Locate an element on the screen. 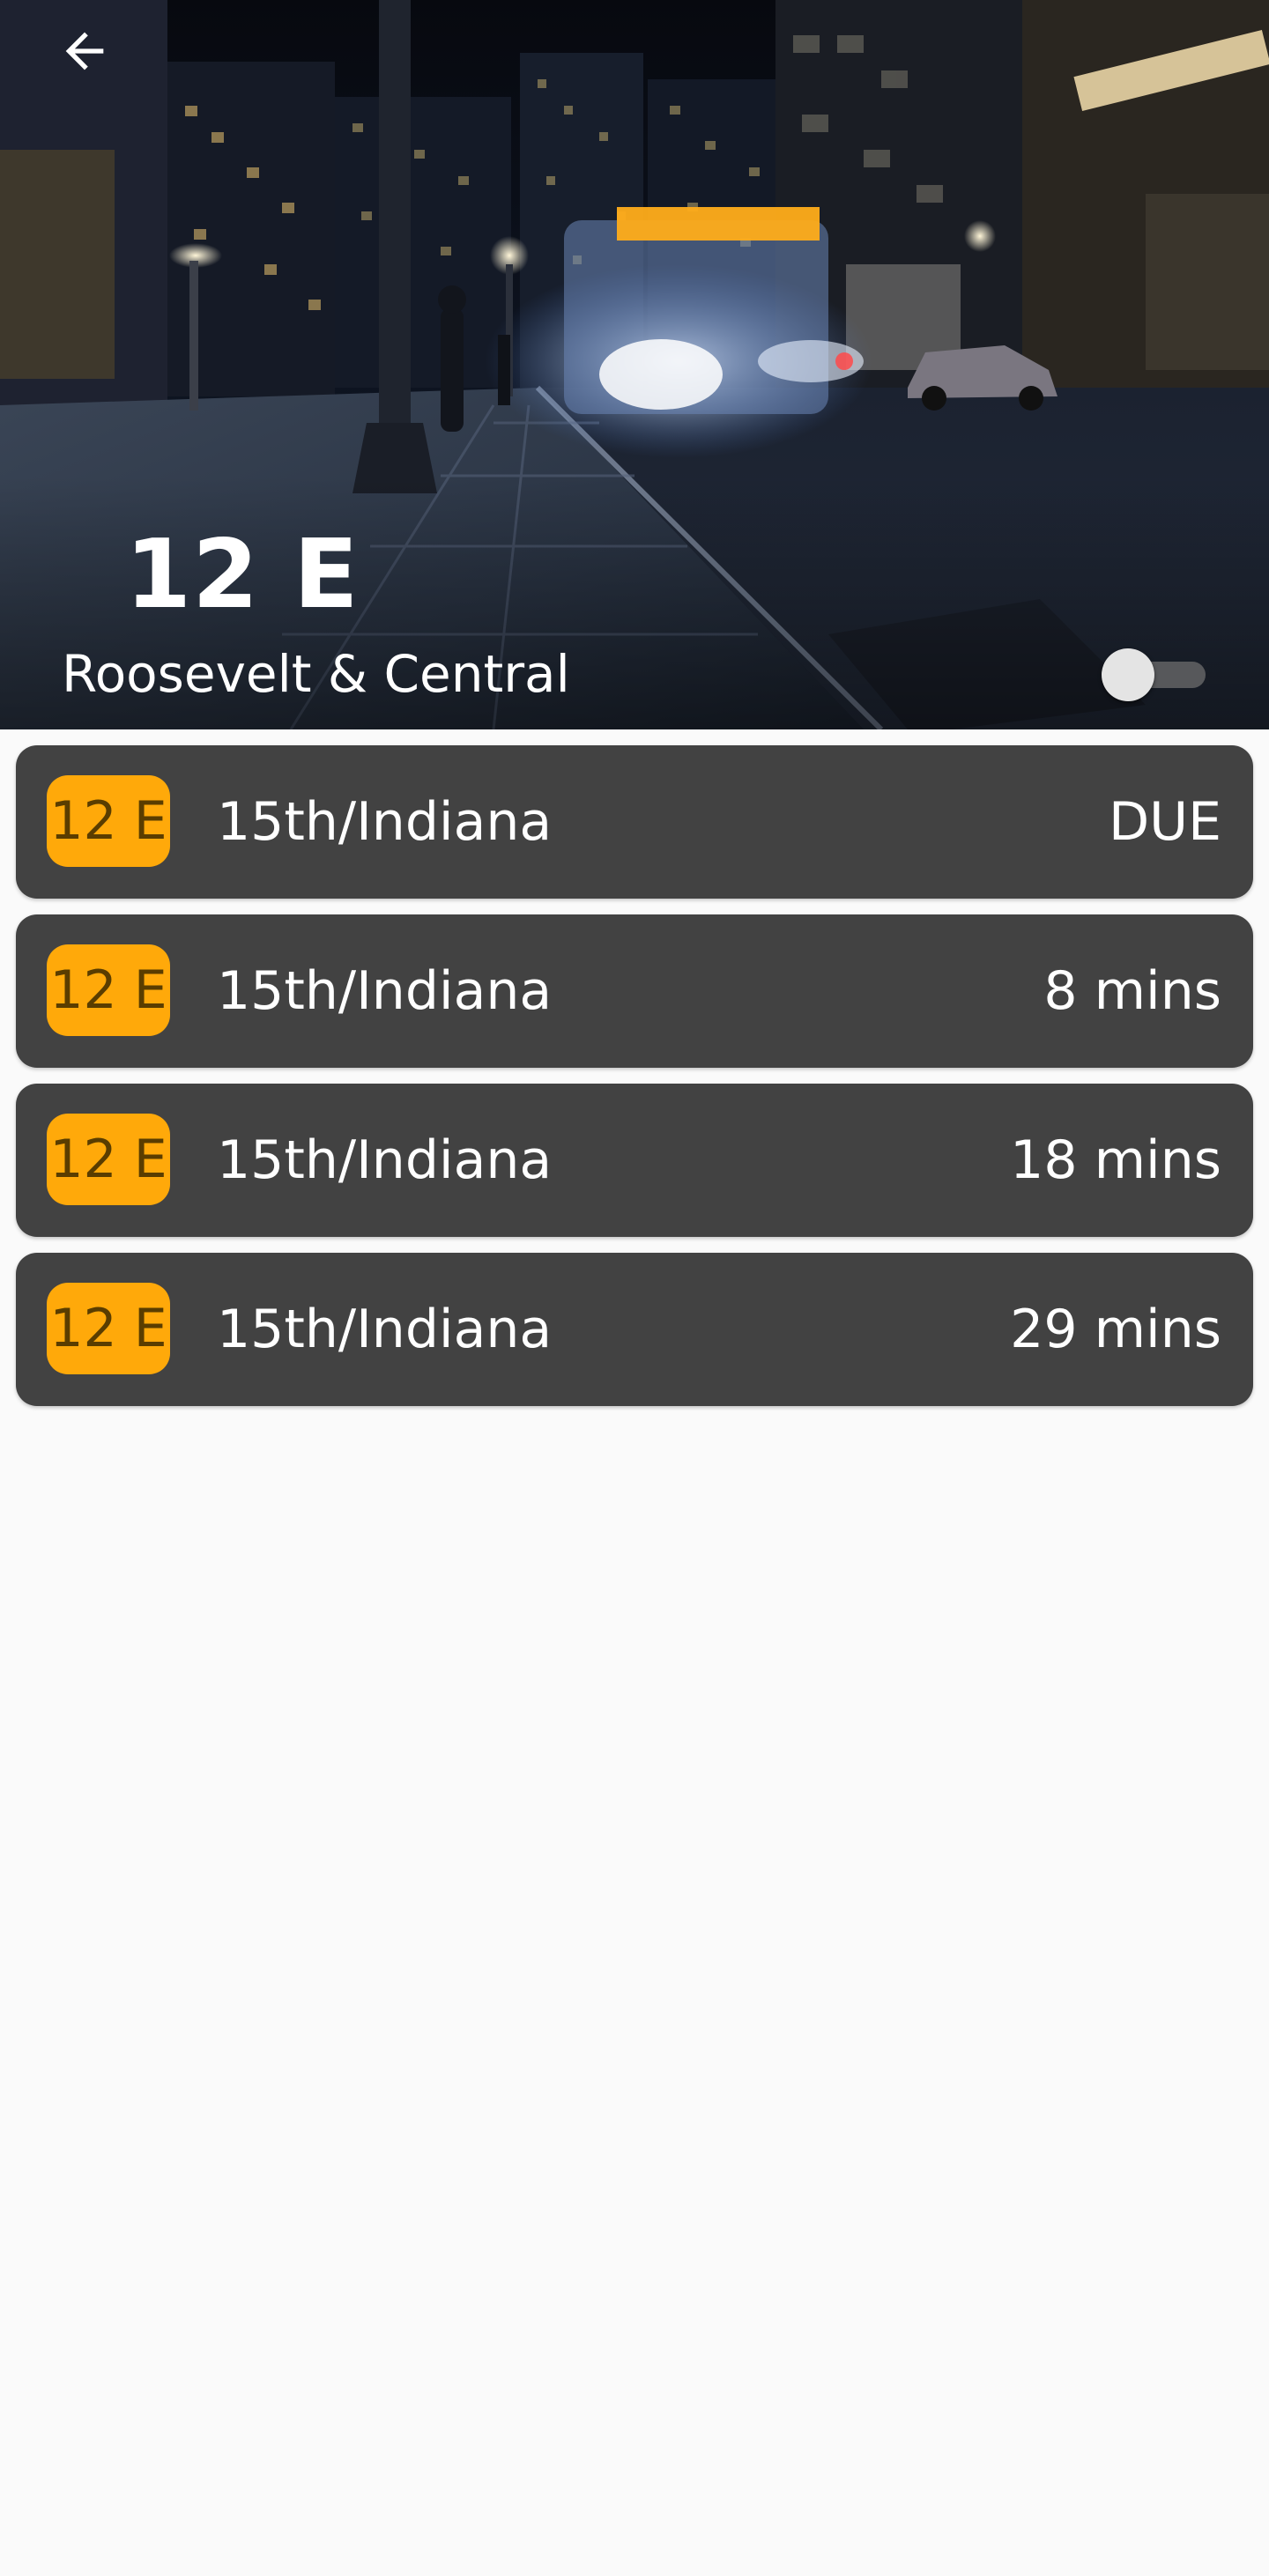  arrival-card: 12 E 15th/Indiana 18 mins is located at coordinates (634, 1160).